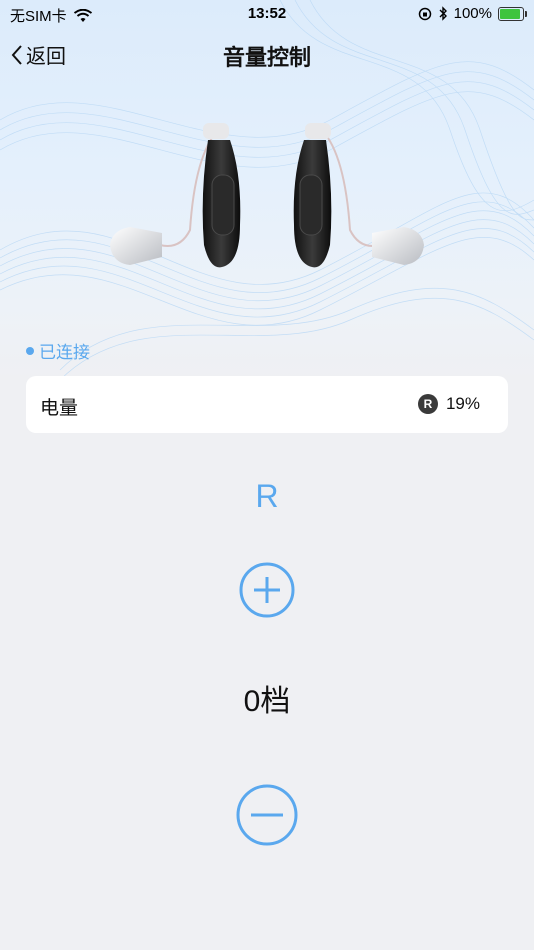 This screenshot has height=950, width=534. What do you see at coordinates (267, 14) in the screenshot?
I see `status-bar: 无SIM卡 13:52 100%` at bounding box center [267, 14].